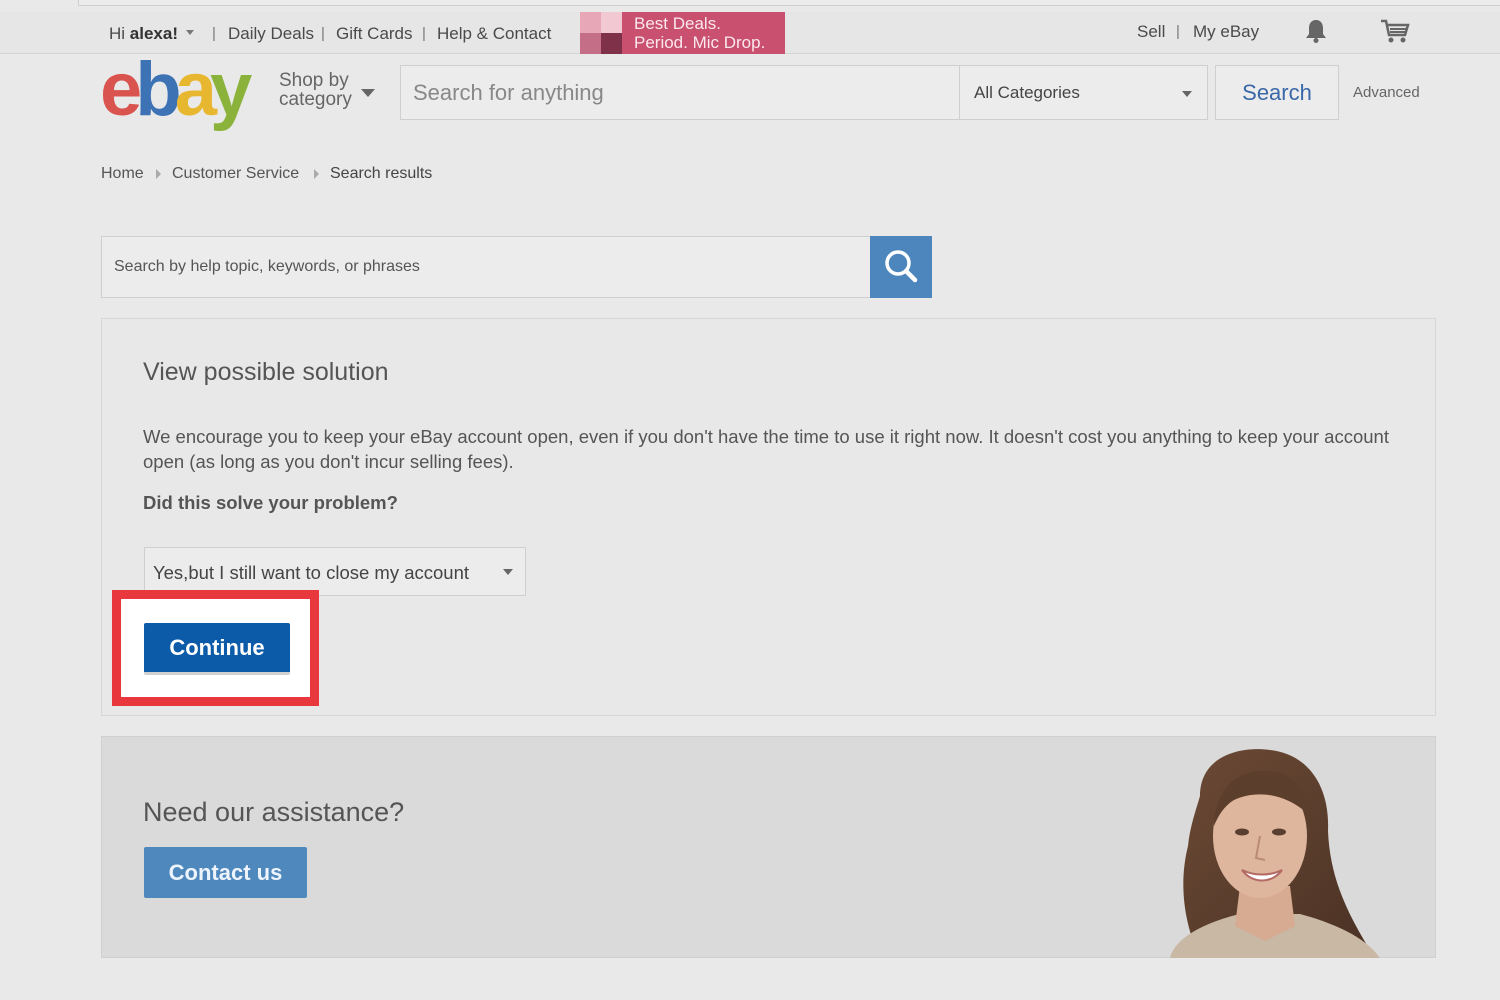 Image resolution: width=1500 pixels, height=1000 pixels. What do you see at coordinates (117, 33) in the screenshot?
I see `greeting-prefix: Hi` at bounding box center [117, 33].